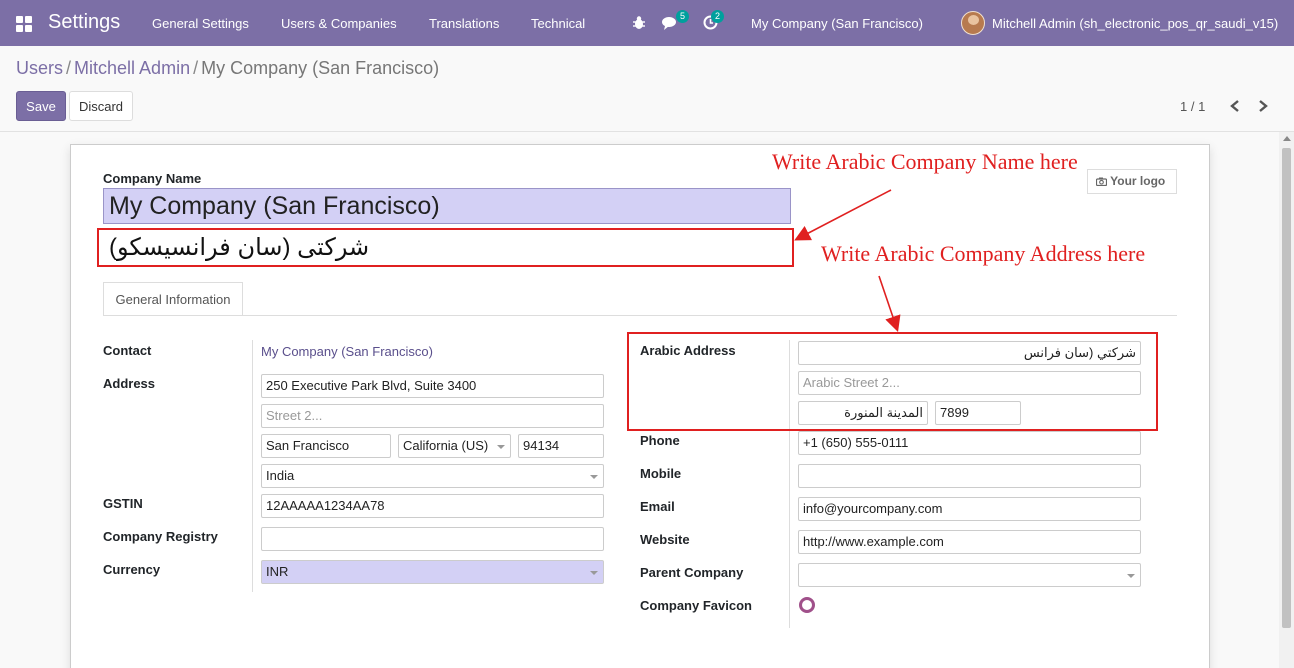  I want to click on name-hint-arrow, so click(843, 215).